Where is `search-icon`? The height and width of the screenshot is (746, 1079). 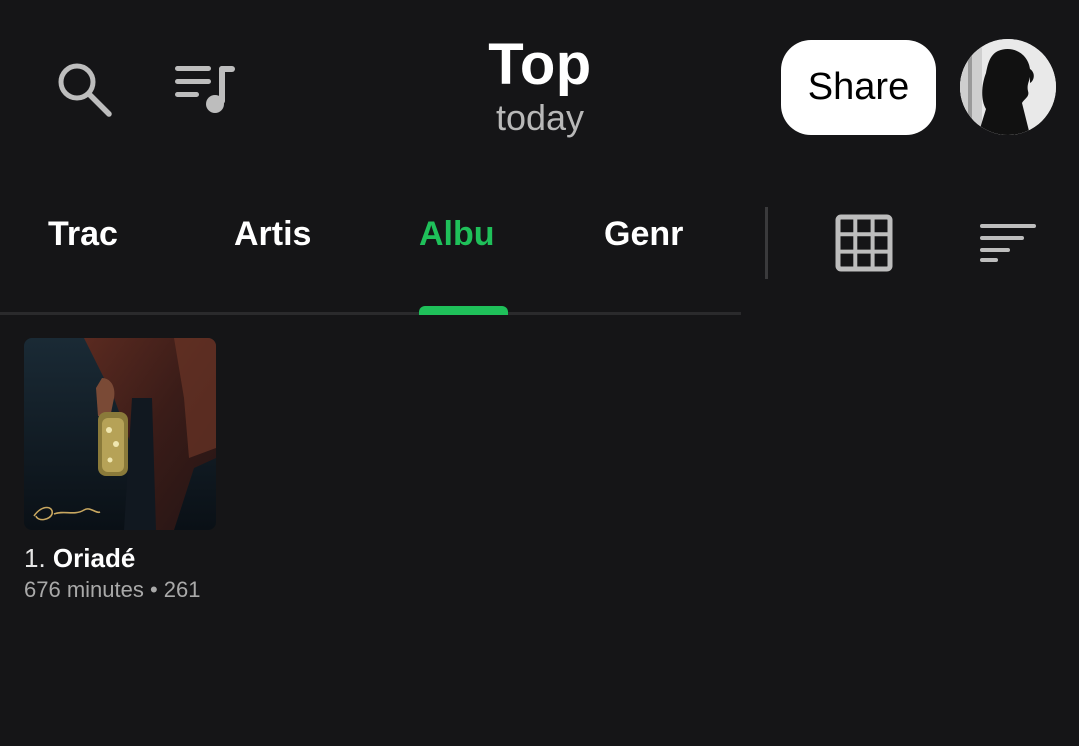 search-icon is located at coordinates (85, 90).